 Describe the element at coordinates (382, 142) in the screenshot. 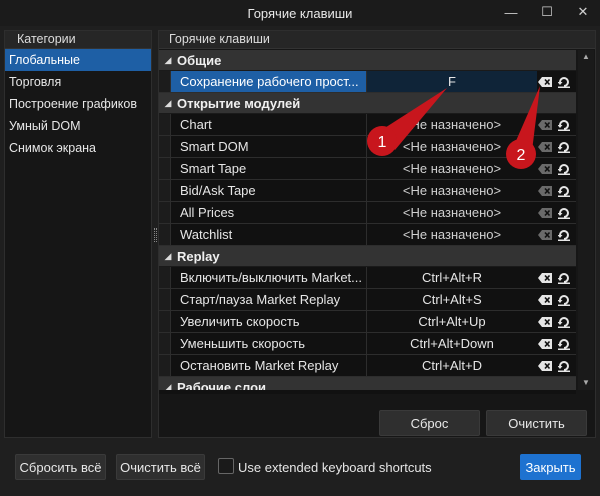

I see `callout-1-label: 1` at that location.